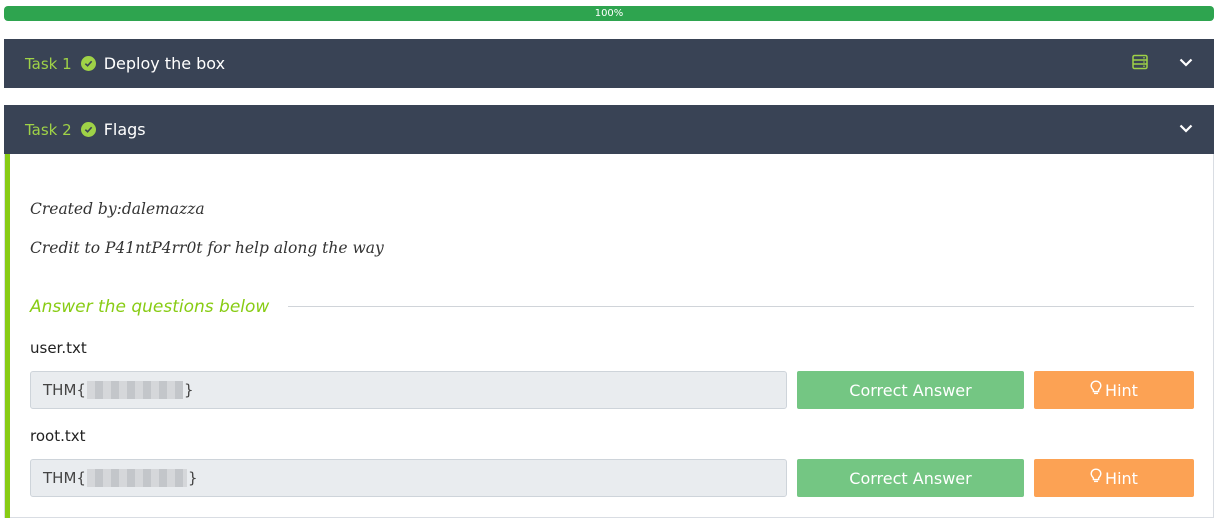 The width and height of the screenshot is (1220, 522). Describe the element at coordinates (741, 306) in the screenshot. I see `divider` at that location.